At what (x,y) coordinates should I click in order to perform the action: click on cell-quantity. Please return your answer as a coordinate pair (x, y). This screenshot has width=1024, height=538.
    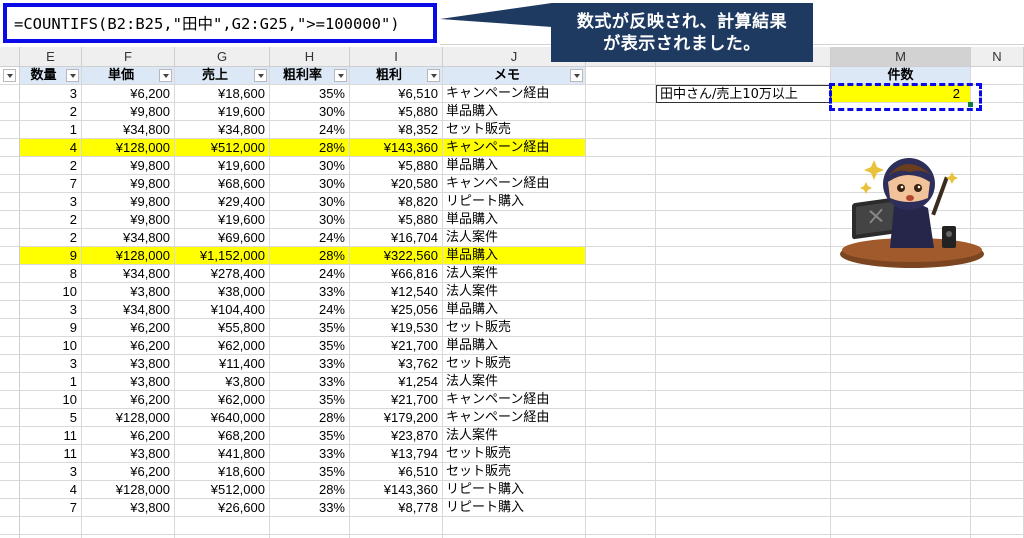
    Looking at the image, I should click on (51, 526).